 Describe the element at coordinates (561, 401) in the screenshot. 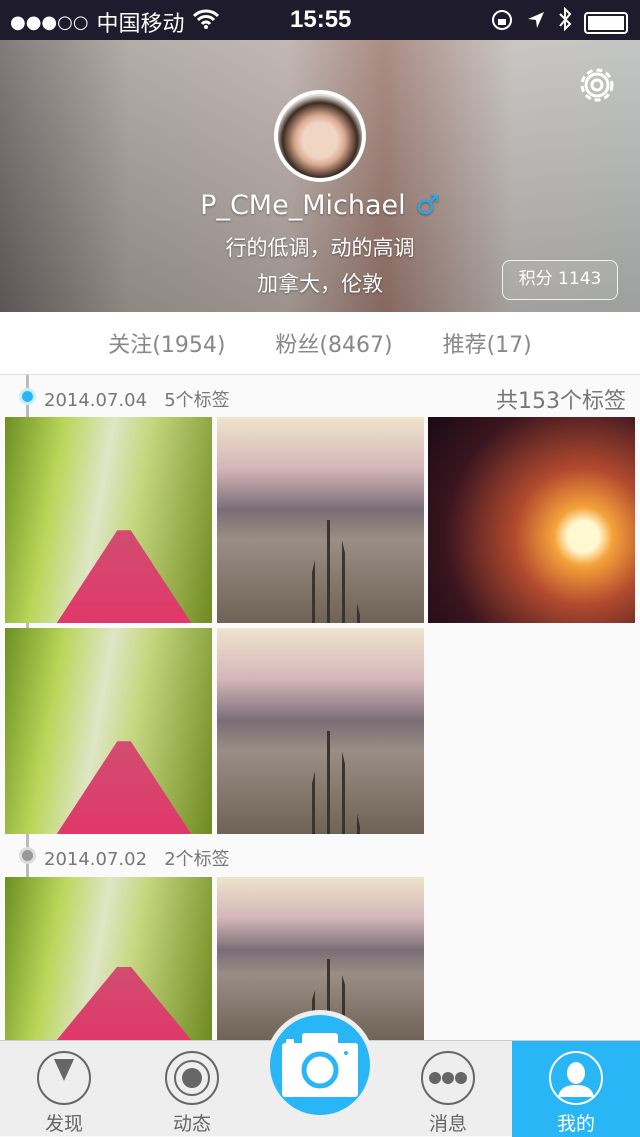

I see `total-tags: 共153个标签` at that location.